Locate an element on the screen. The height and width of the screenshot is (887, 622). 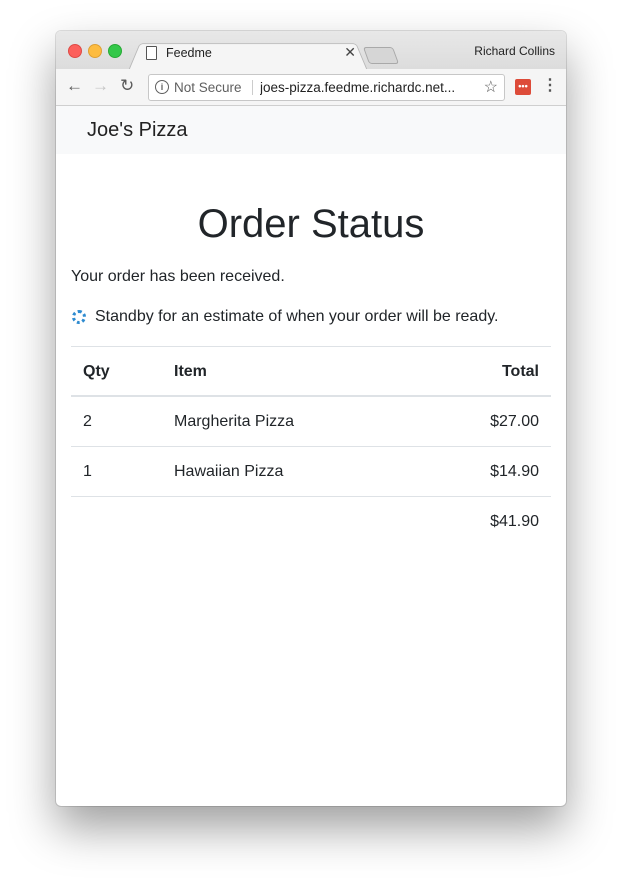
row-qty: 1 is located at coordinates (87, 471).